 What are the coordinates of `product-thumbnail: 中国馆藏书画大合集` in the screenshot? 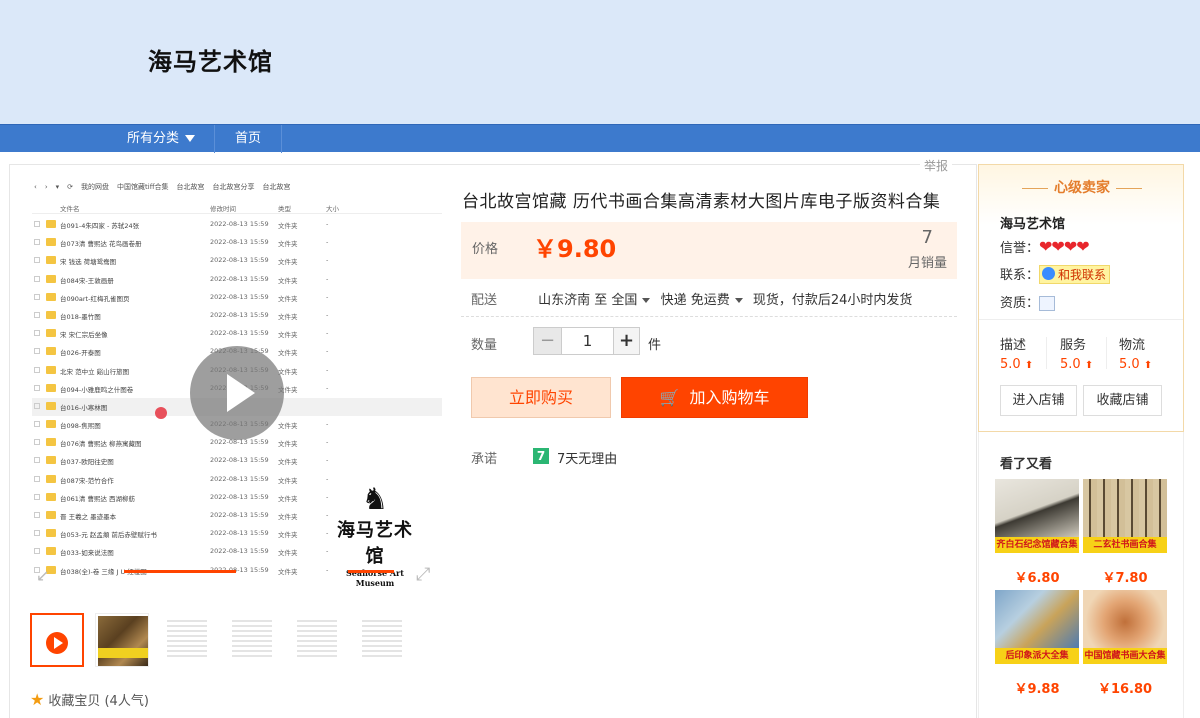 It's located at (1125, 632).